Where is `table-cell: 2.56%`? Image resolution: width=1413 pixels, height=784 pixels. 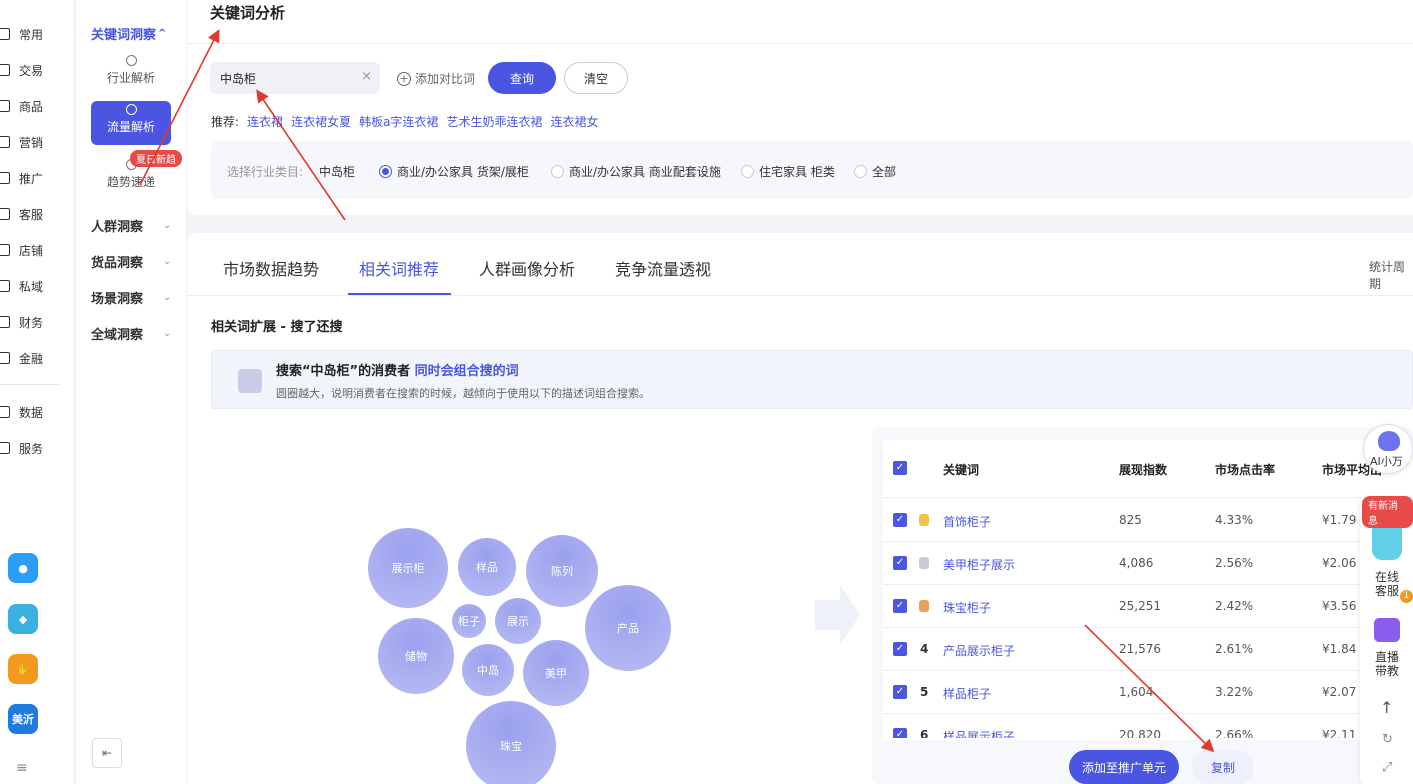 table-cell: 2.56% is located at coordinates (1234, 563).